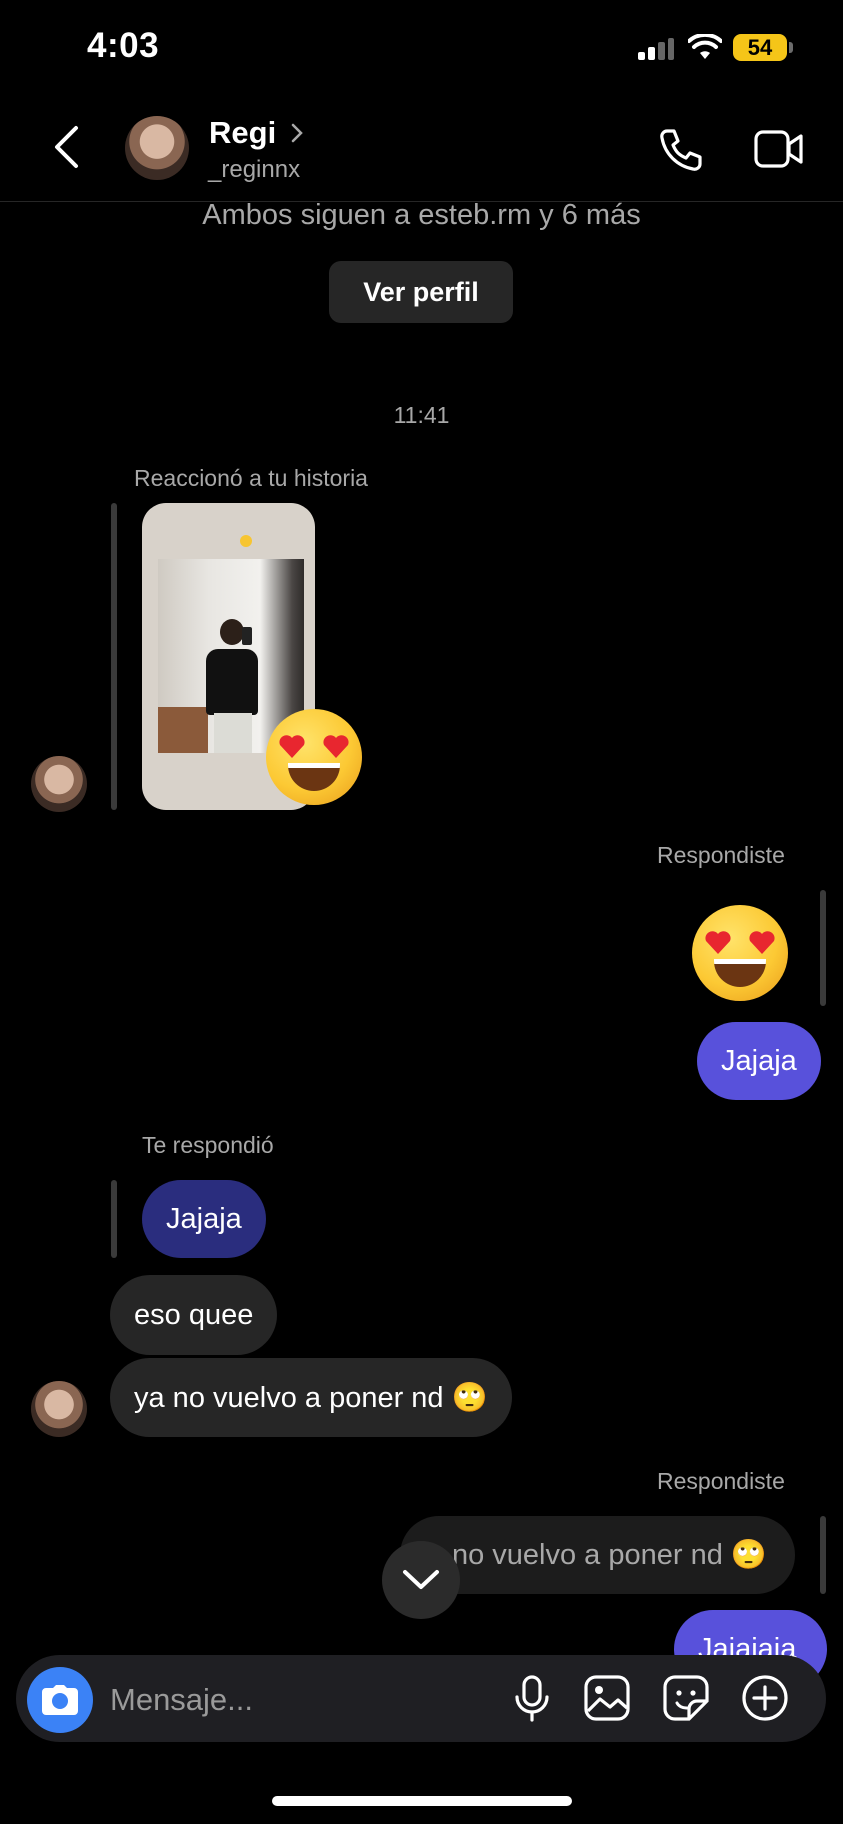  What do you see at coordinates (204, 1219) in the screenshot?
I see `quoted-message: Jajaja` at bounding box center [204, 1219].